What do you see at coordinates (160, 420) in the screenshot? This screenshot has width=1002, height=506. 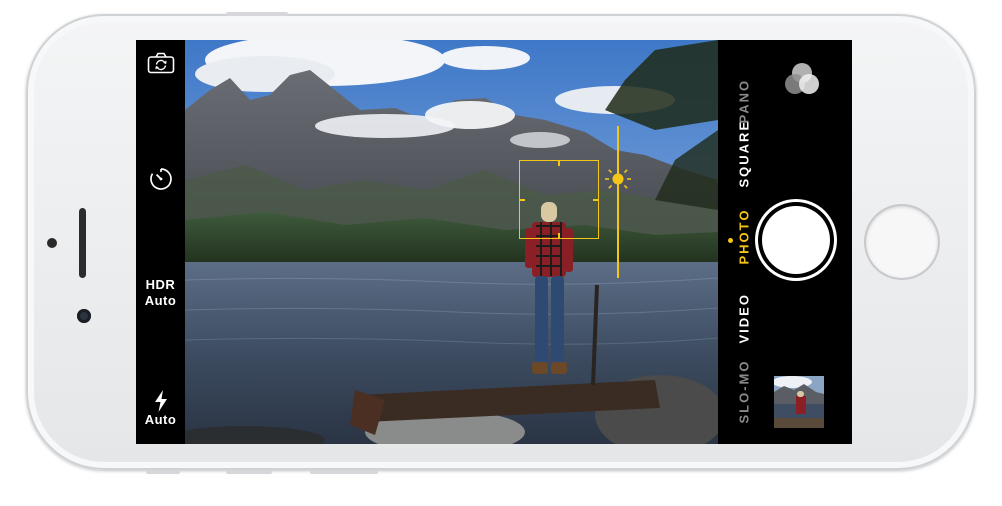 I see `flash-value: Auto` at bounding box center [160, 420].